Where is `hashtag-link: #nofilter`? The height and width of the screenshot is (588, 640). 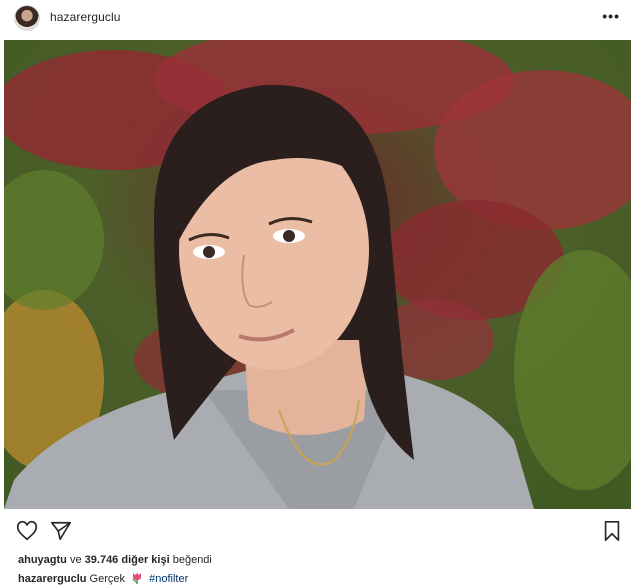 hashtag-link: #nofilter is located at coordinates (168, 579).